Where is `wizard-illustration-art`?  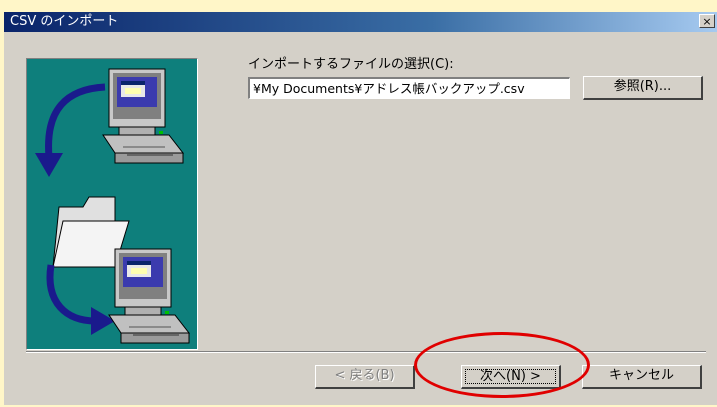 wizard-illustration-art is located at coordinates (113, 206).